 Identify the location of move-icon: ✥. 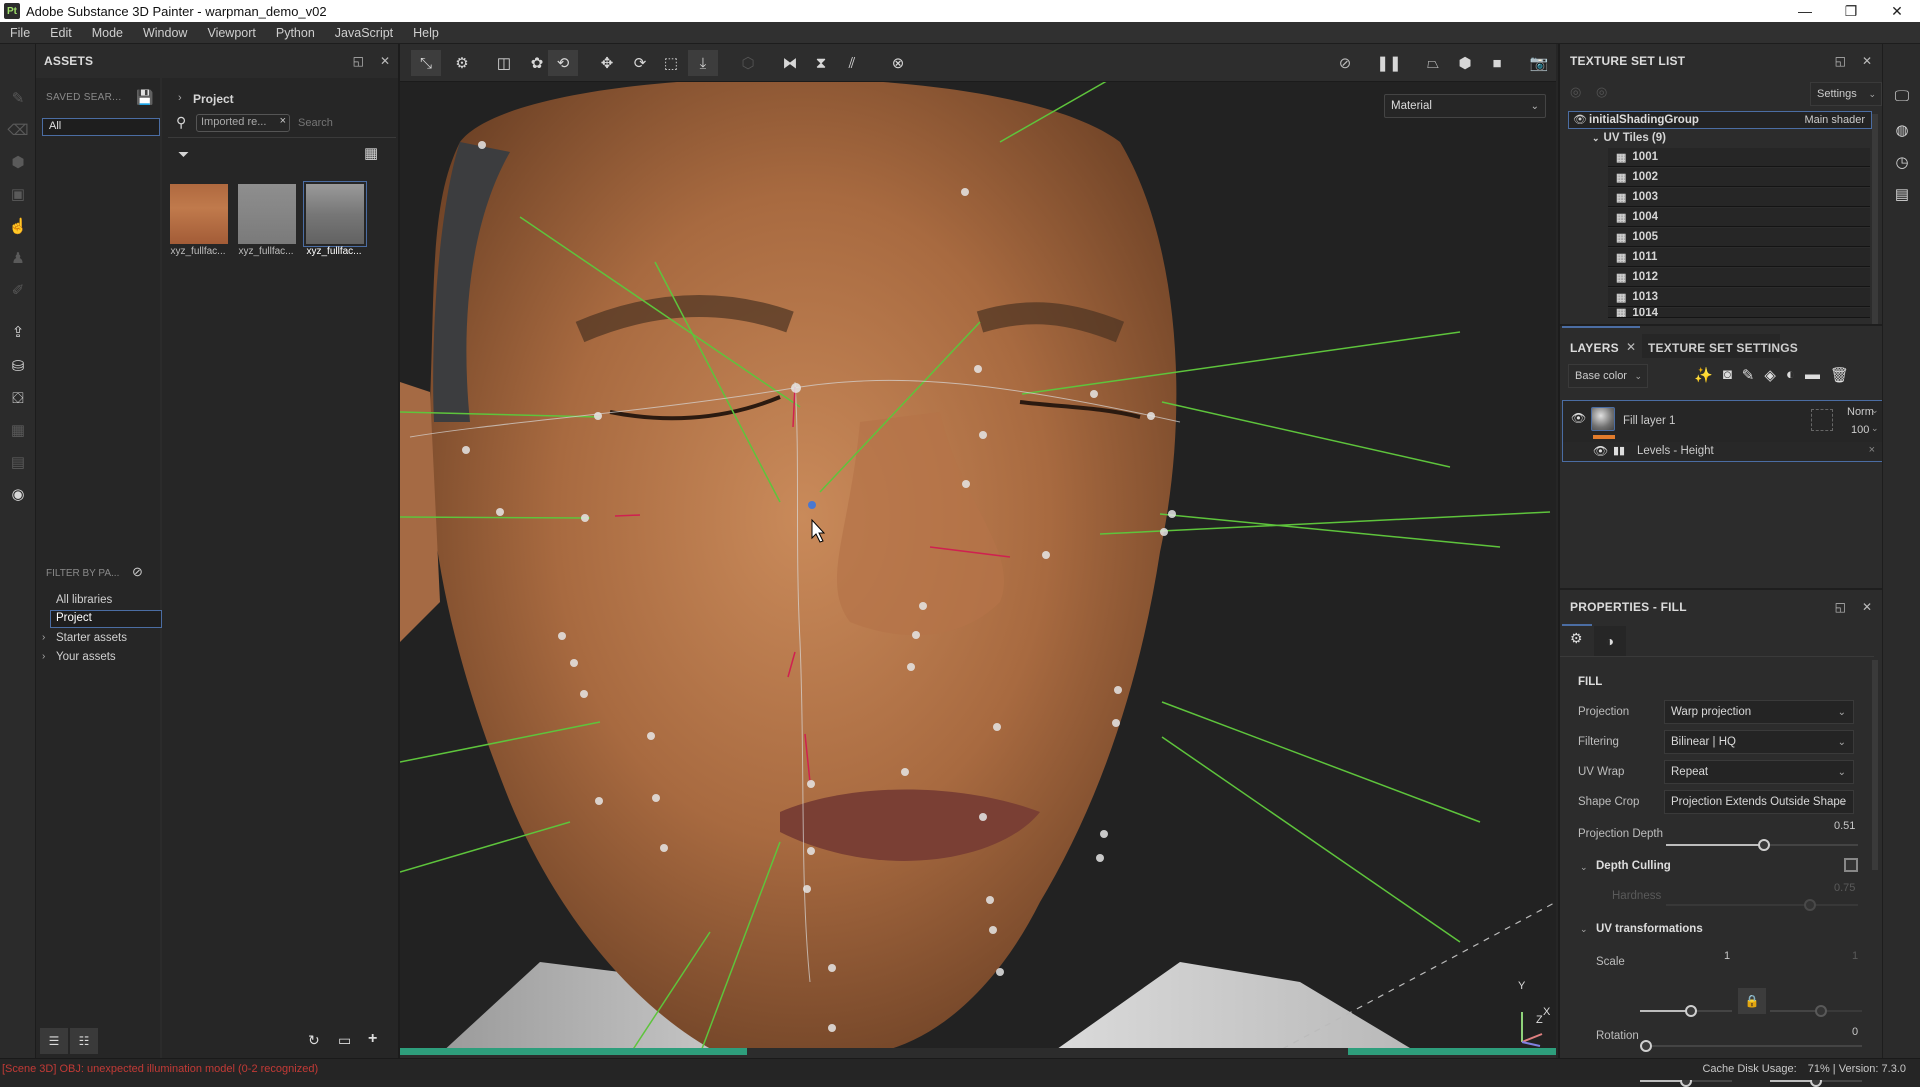
(607, 63).